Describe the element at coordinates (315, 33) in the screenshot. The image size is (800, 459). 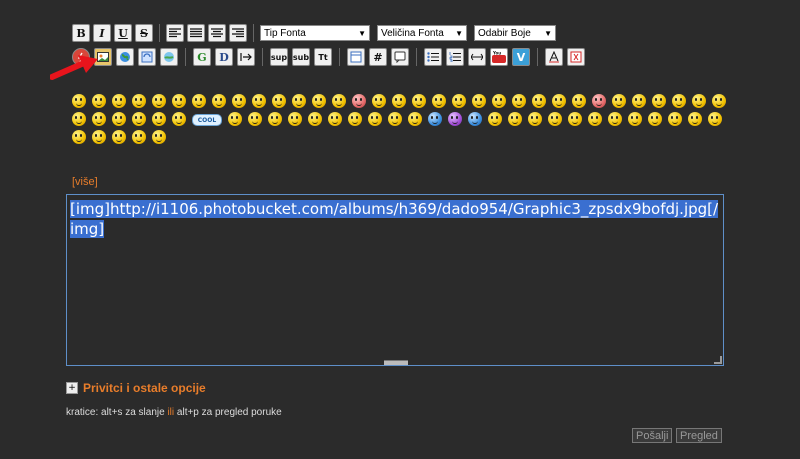
I see `font-type-select: Tip Fonta ▼` at that location.